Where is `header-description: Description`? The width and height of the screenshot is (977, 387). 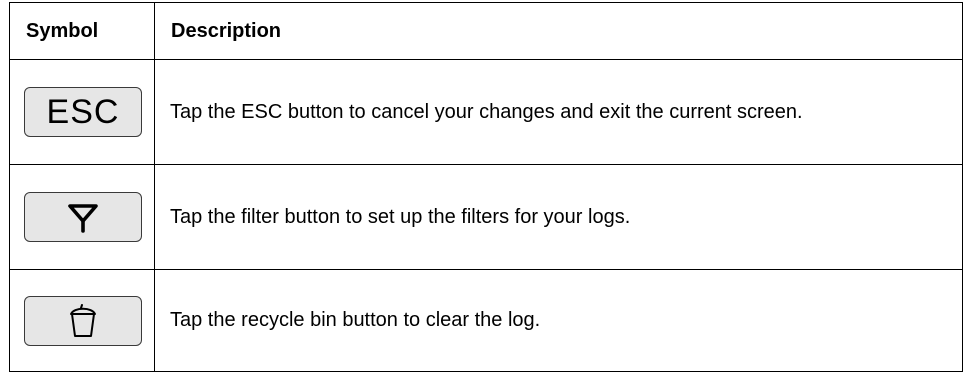 header-description: Description is located at coordinates (558, 31).